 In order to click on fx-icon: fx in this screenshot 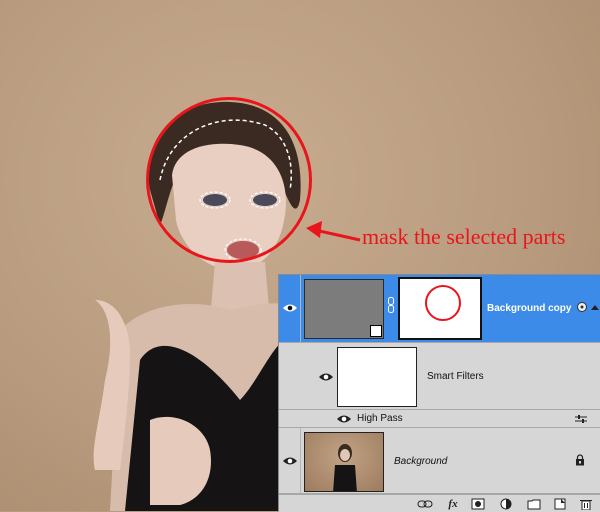, I will do `click(453, 504)`.